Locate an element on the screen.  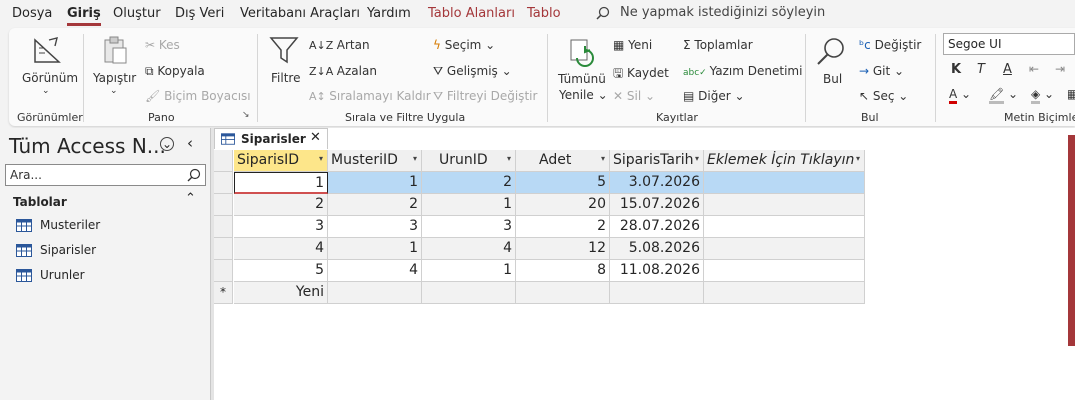
tab-dis-veri: Dış Veri is located at coordinates (199, 13).